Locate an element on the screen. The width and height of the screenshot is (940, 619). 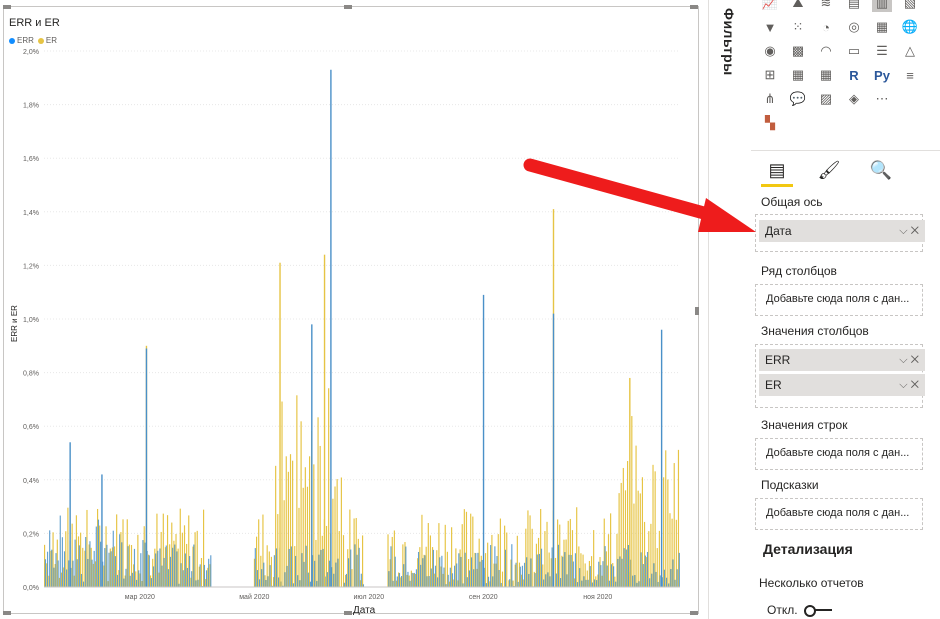
field-pill-err: ERR ⌵ ✕ is located at coordinates (842, 360).